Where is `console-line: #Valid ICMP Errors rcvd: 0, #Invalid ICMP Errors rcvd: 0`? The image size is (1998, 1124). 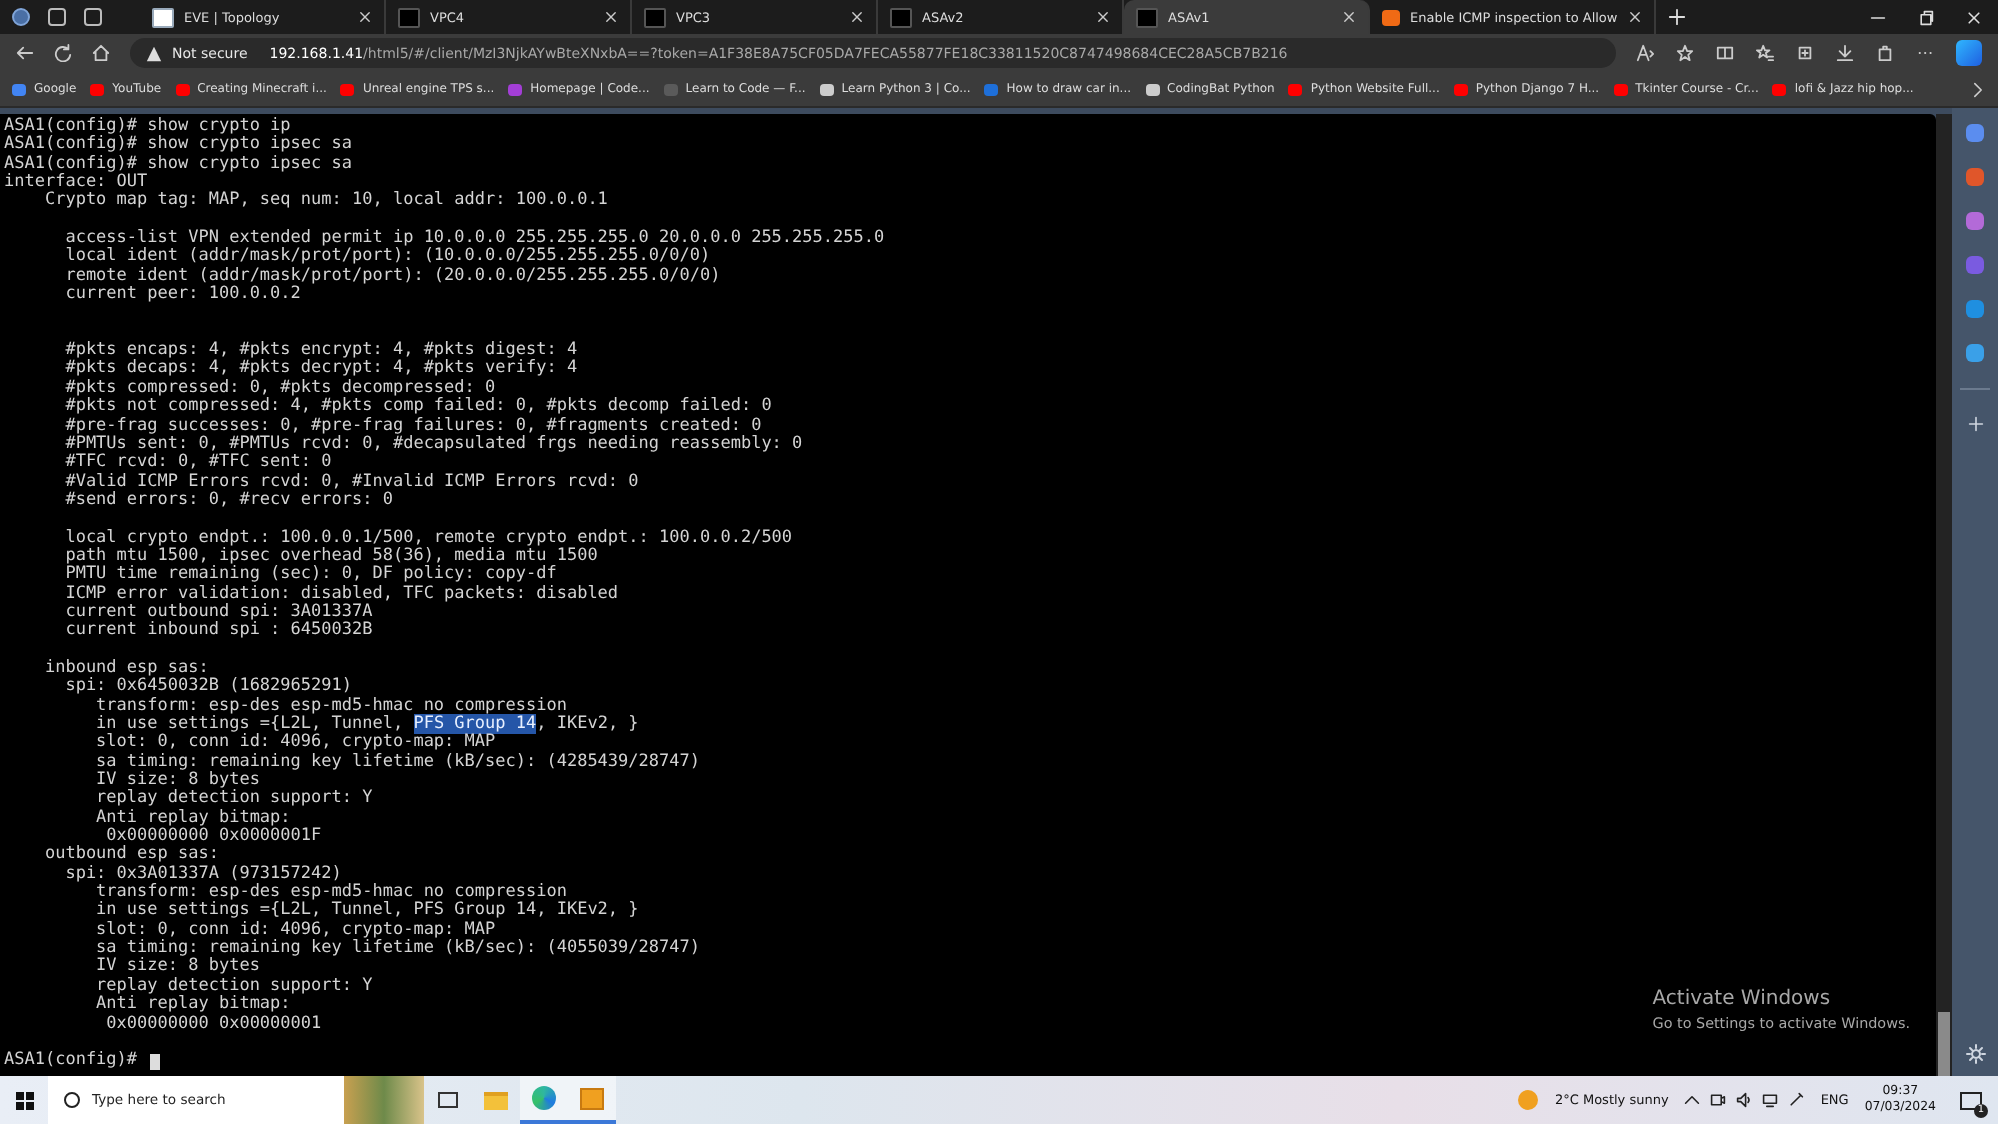
console-line: #Valid ICMP Errors rcvd: 0, #Invalid ICMP Errors rcvd: 0 is located at coordinates (351, 482).